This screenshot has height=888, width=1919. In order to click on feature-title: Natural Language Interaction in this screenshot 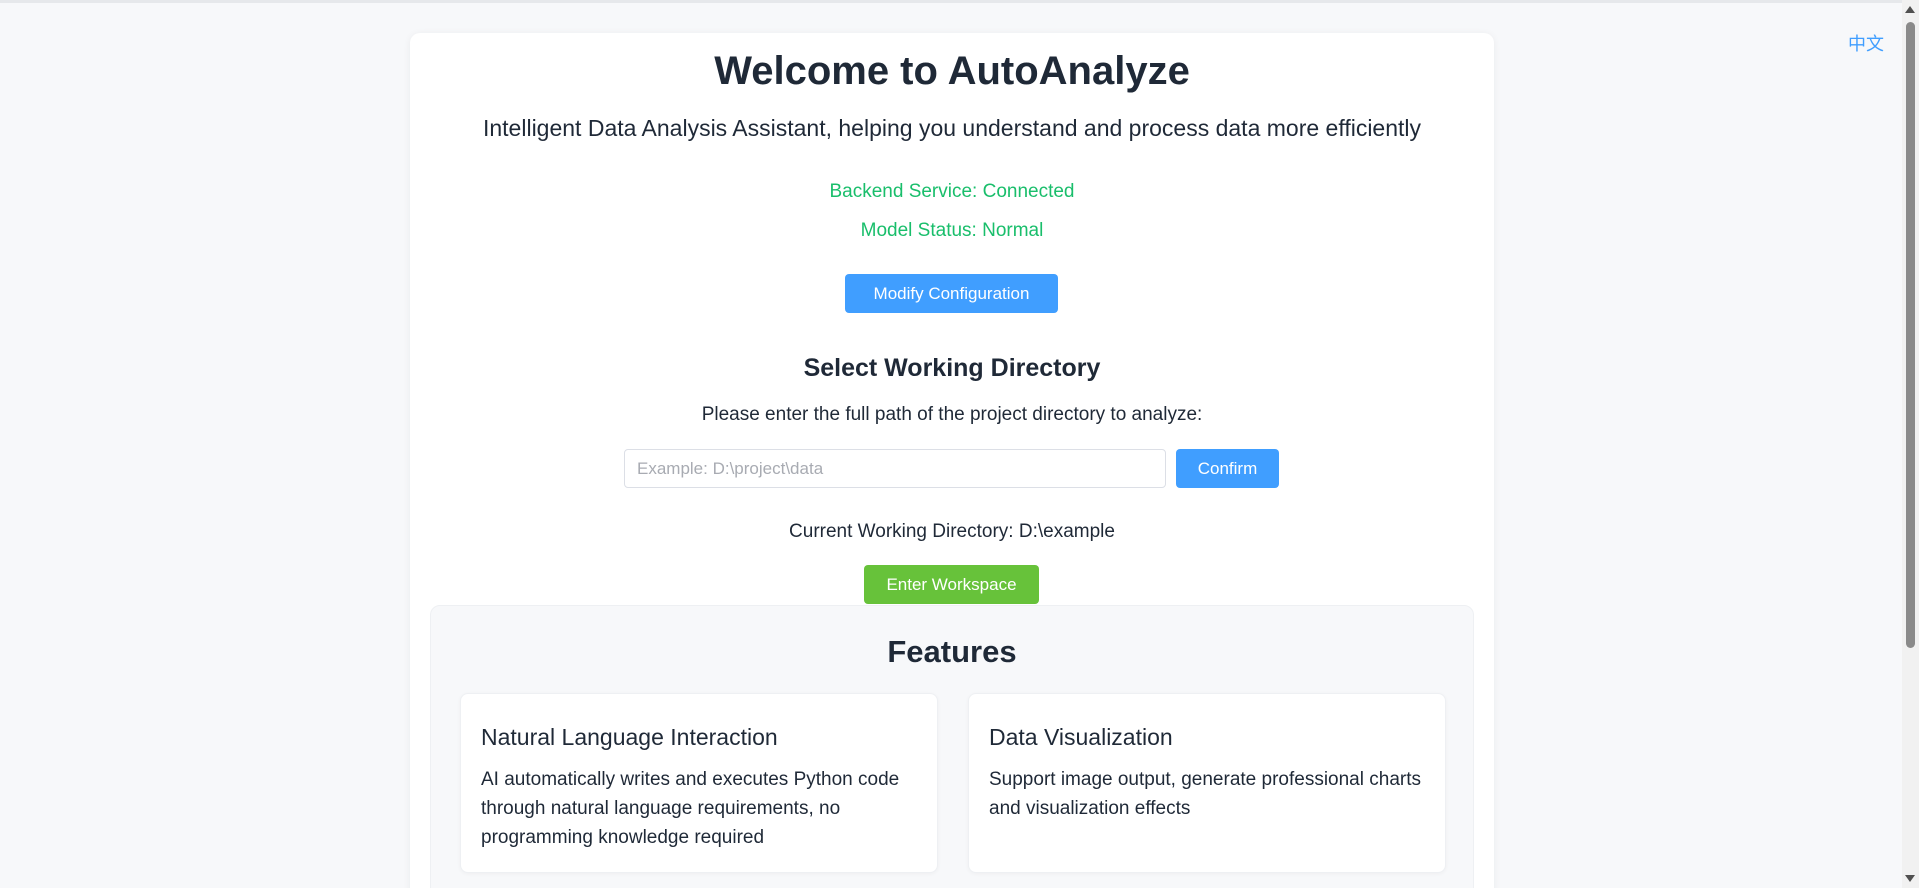, I will do `click(629, 737)`.